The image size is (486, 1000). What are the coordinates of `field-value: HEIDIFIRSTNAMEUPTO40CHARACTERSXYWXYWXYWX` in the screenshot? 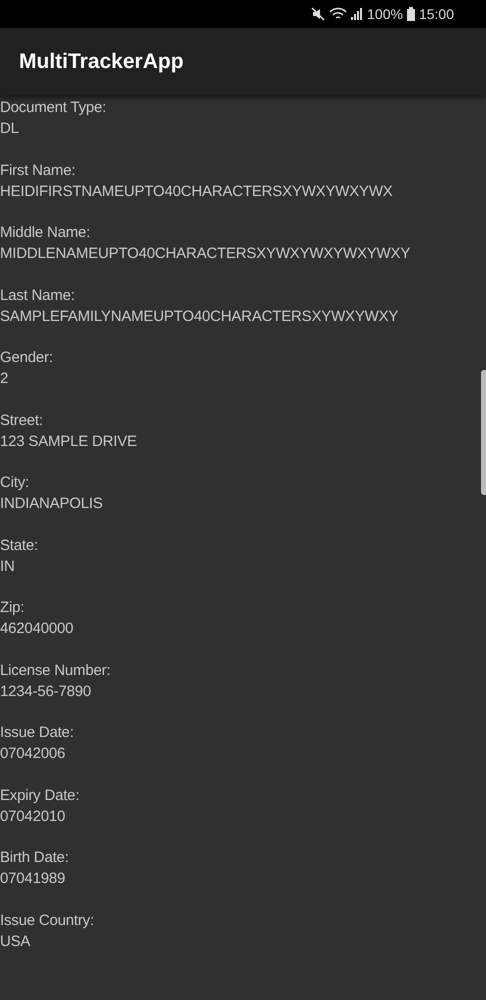 It's located at (197, 192).